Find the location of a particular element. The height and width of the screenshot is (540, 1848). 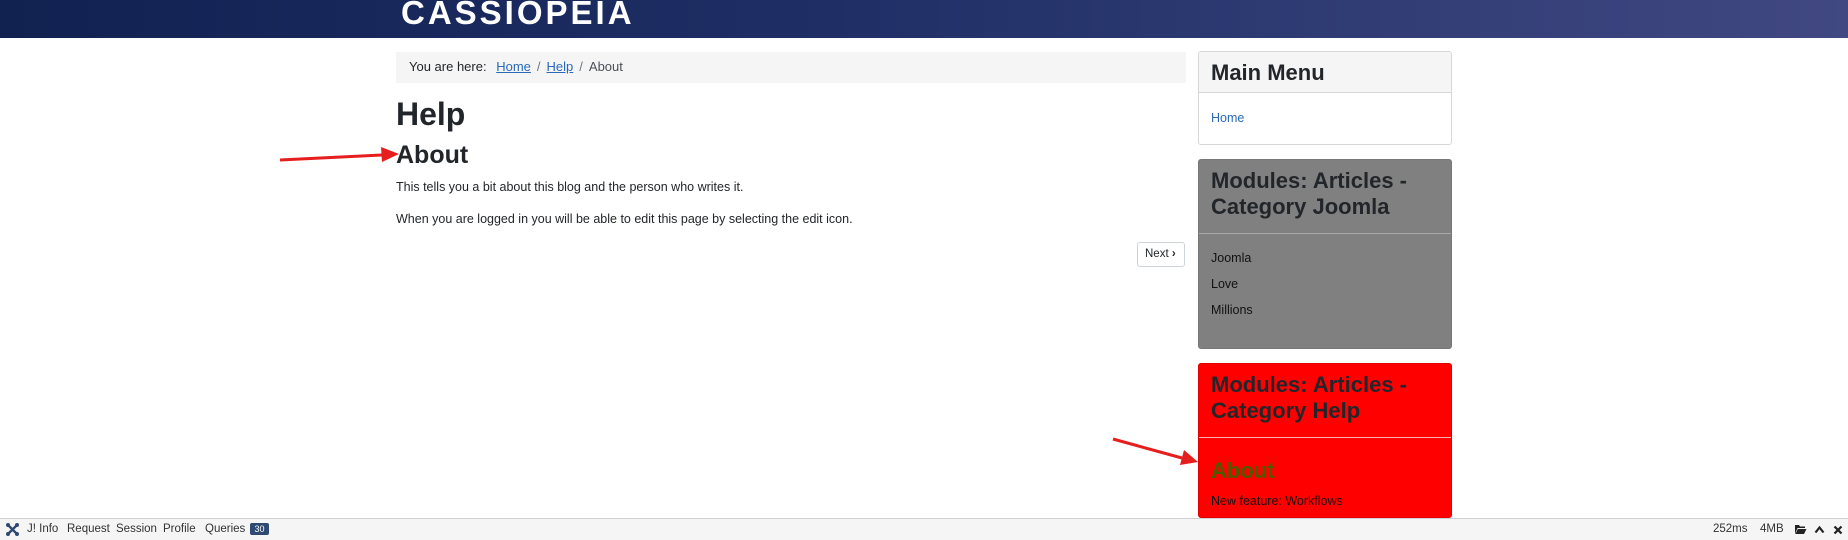

debug-request-tab: Request is located at coordinates (88, 529).